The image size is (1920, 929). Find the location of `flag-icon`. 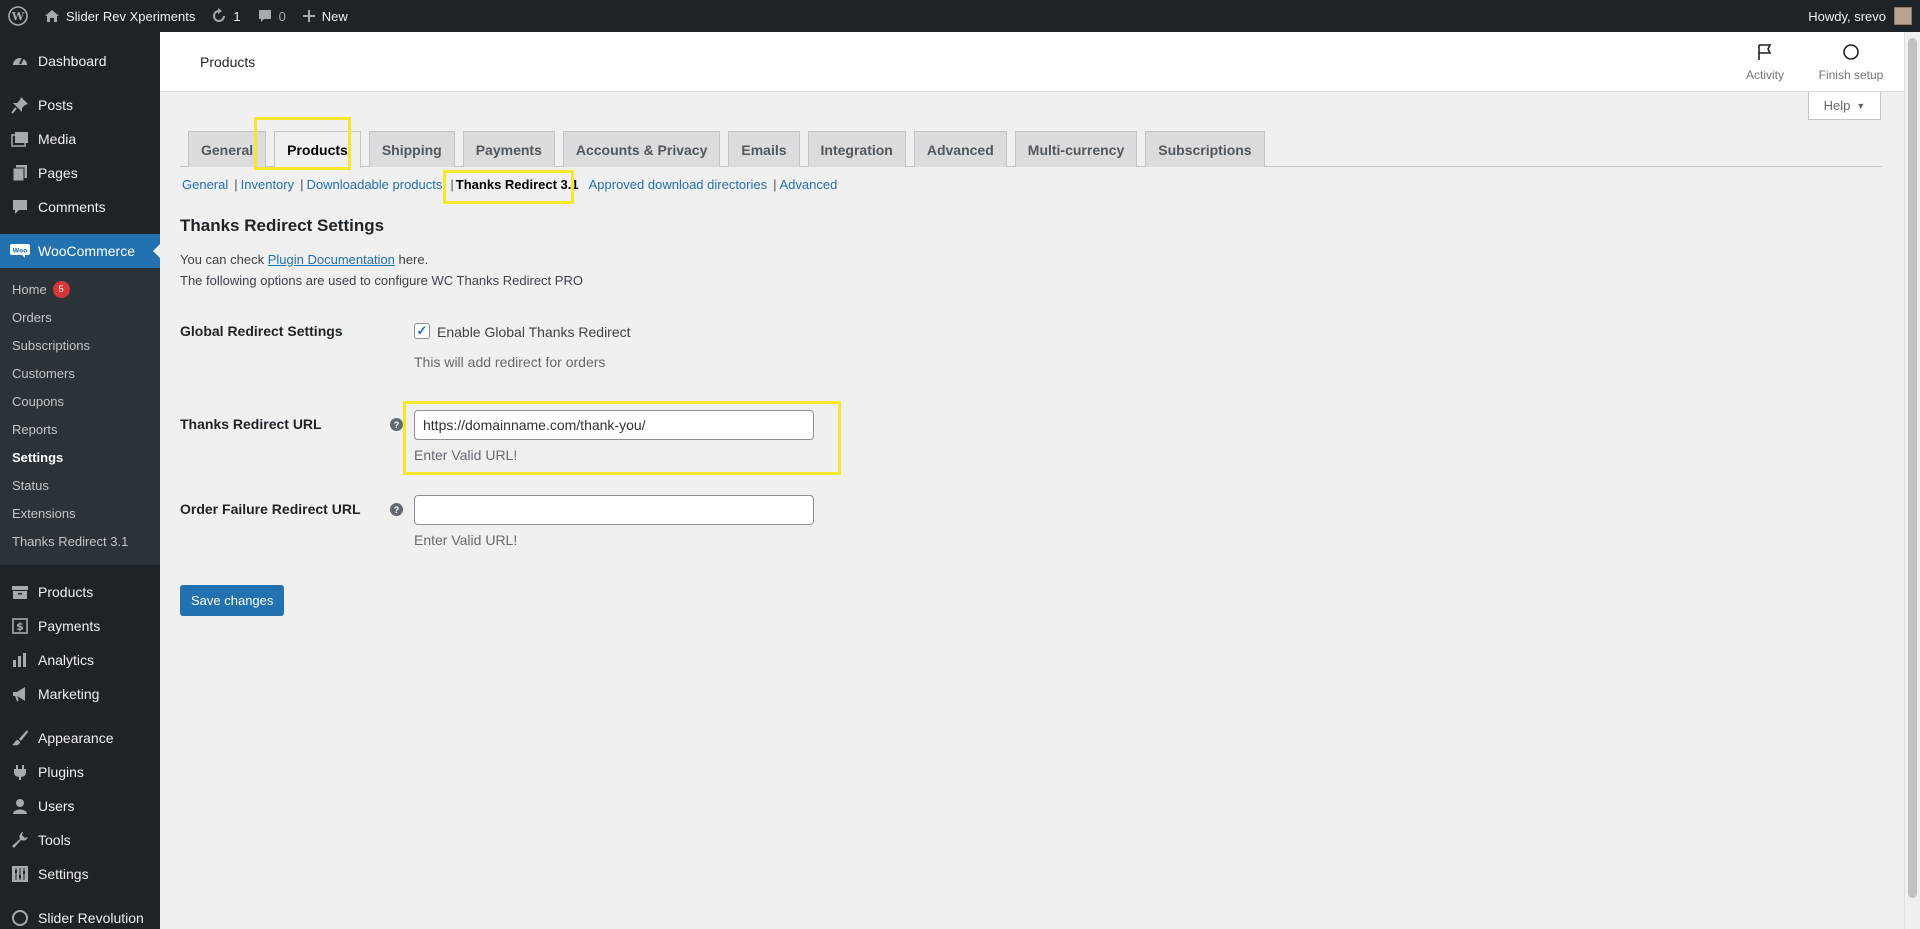

flag-icon is located at coordinates (1765, 53).